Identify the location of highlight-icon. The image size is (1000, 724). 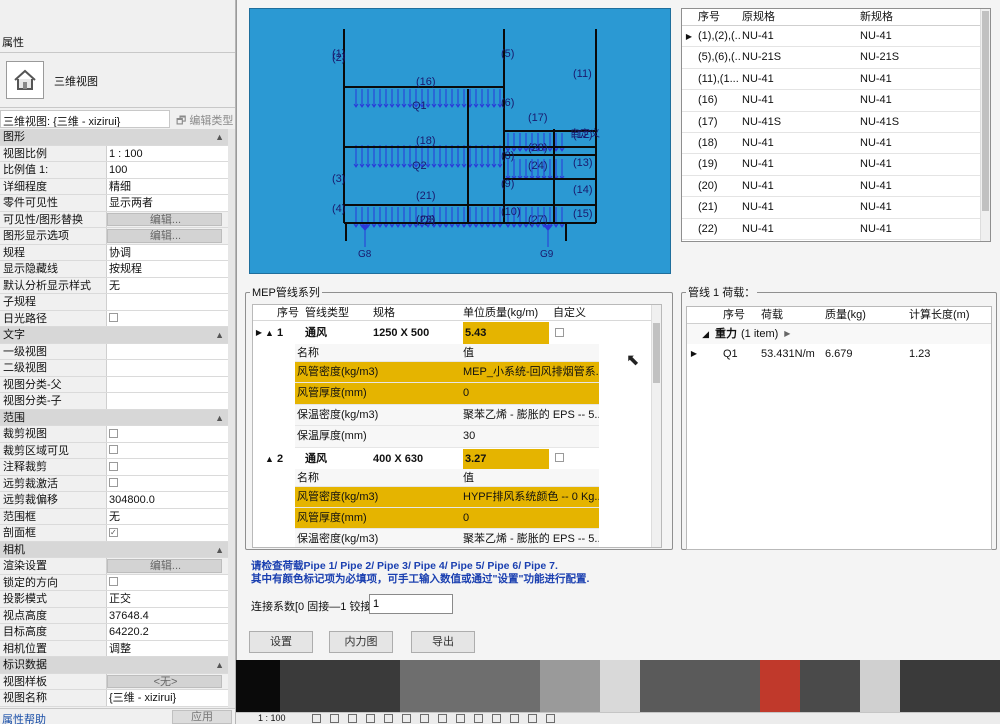
(532, 718).